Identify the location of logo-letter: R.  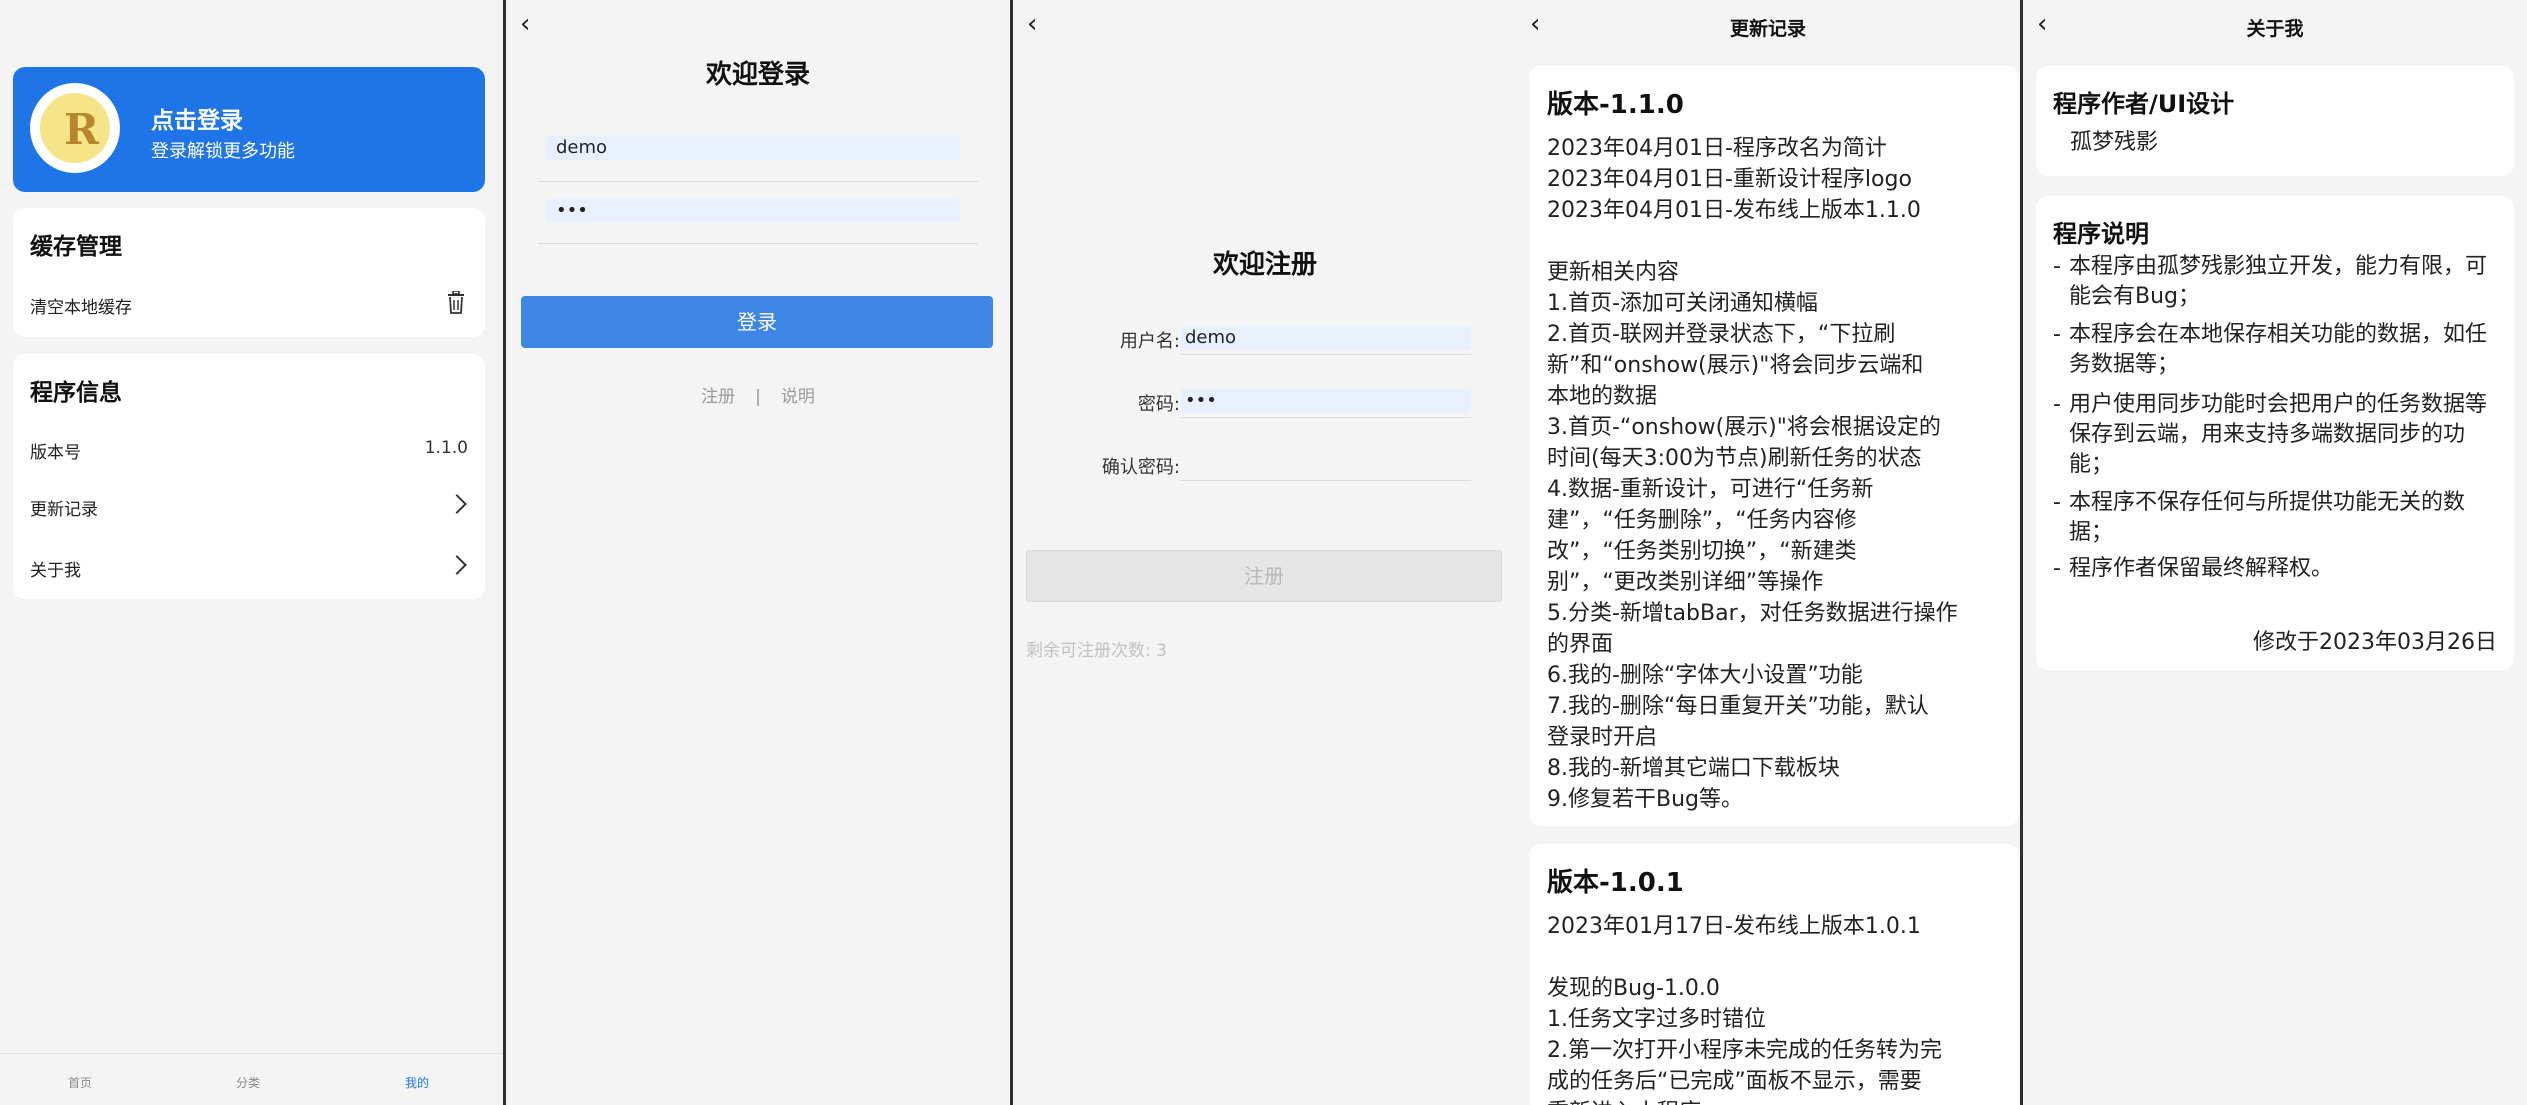
(81, 129).